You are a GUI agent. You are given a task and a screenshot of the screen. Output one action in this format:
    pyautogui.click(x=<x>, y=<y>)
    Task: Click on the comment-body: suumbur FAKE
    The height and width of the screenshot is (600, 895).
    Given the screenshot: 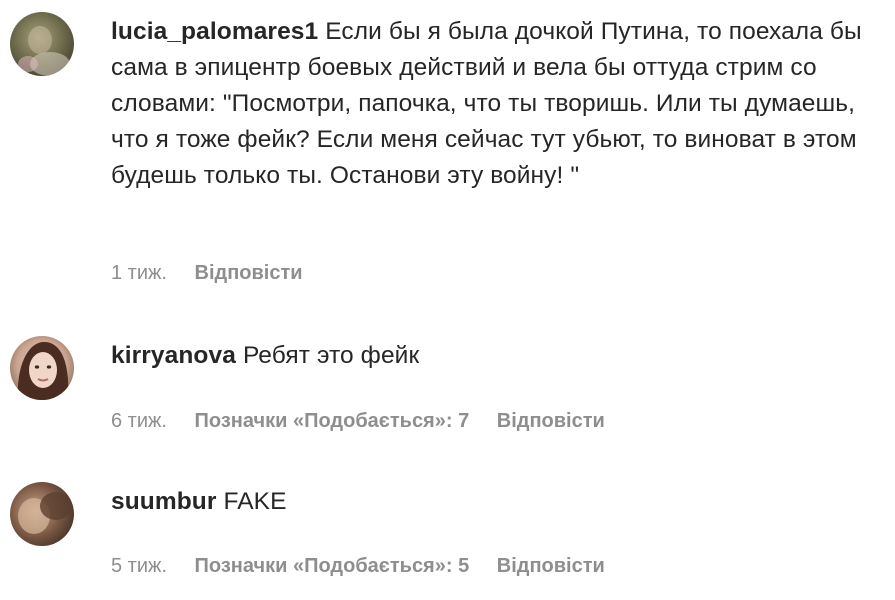 What is the action you would take?
    pyautogui.click(x=496, y=502)
    